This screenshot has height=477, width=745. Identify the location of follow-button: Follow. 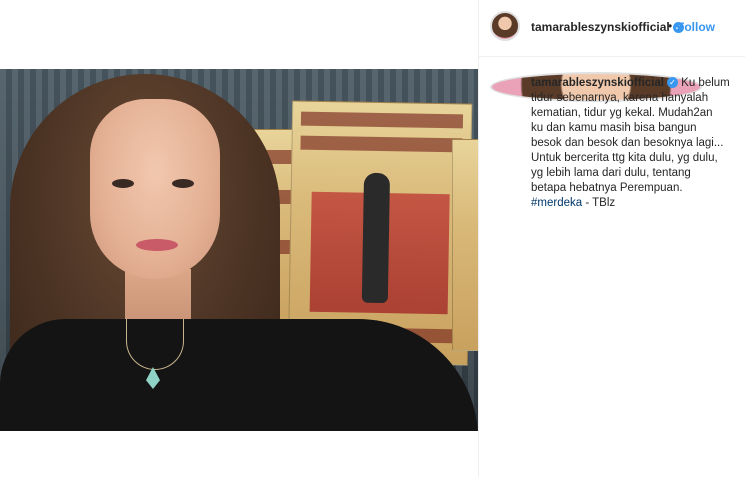
(696, 27).